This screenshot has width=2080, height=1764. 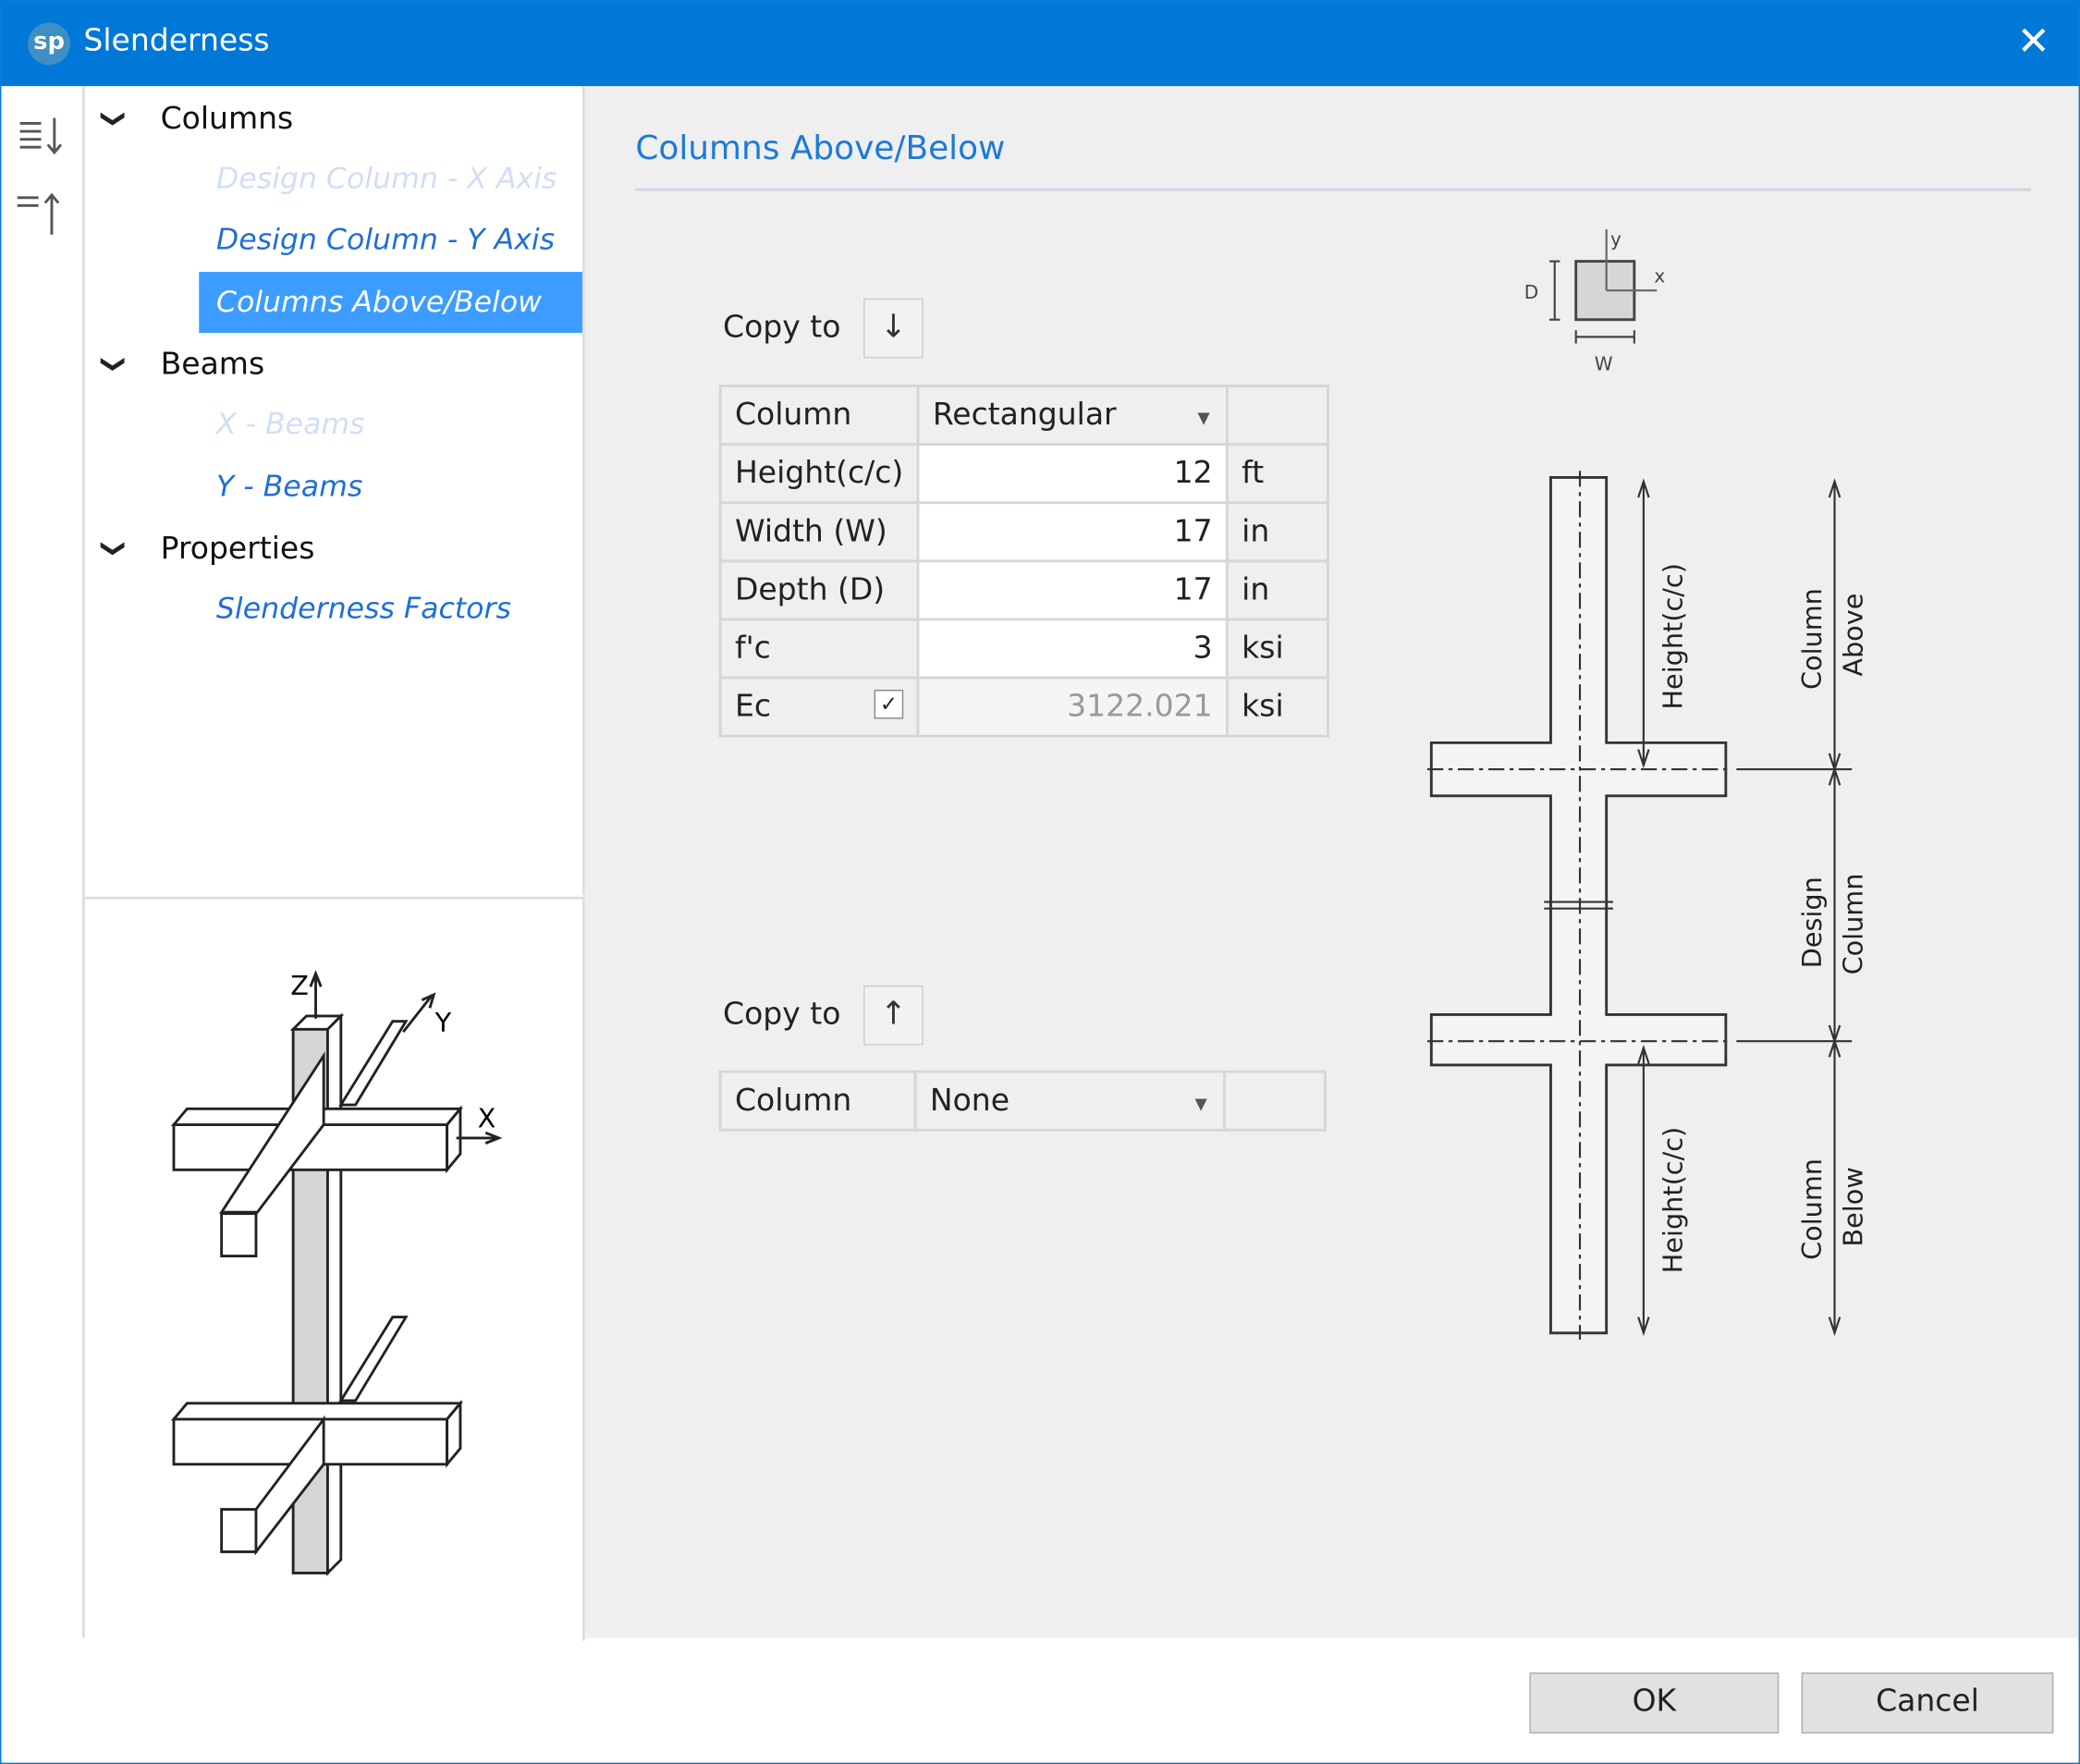 What do you see at coordinates (1072, 532) in the screenshot?
I see `width-input: 17` at bounding box center [1072, 532].